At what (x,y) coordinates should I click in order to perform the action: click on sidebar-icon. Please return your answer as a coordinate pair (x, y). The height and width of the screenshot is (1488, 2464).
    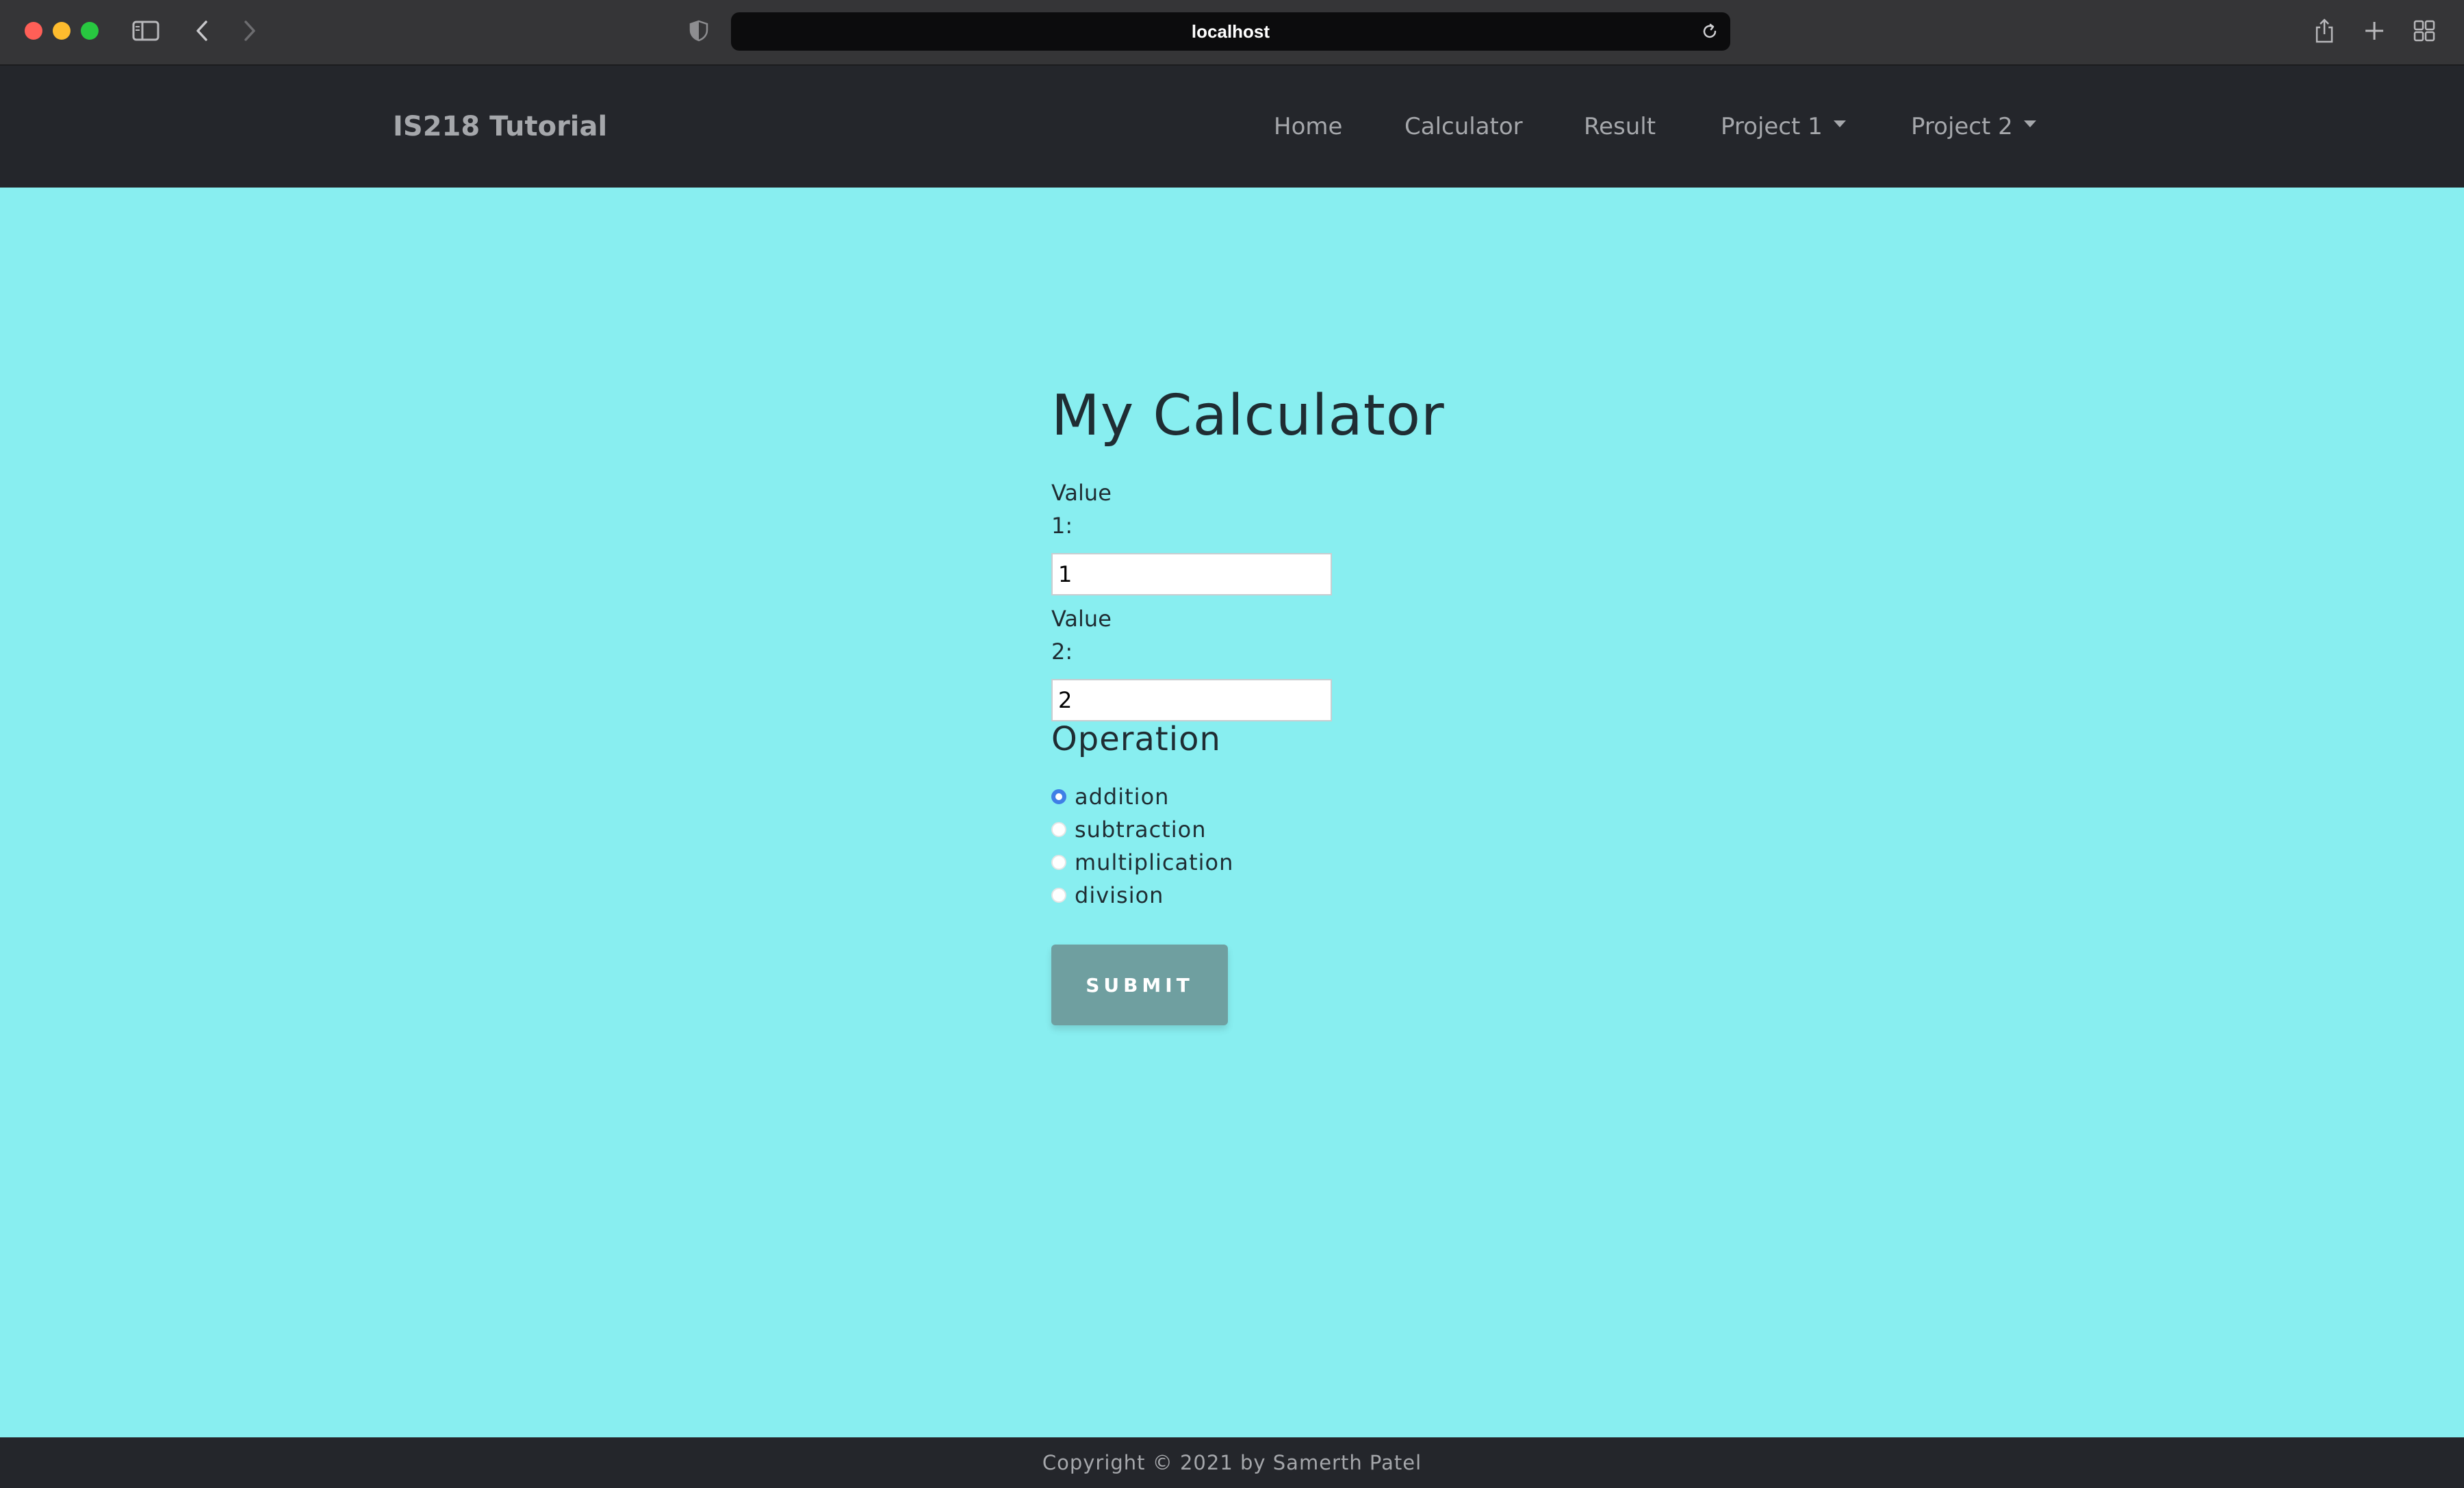
    Looking at the image, I should click on (146, 31).